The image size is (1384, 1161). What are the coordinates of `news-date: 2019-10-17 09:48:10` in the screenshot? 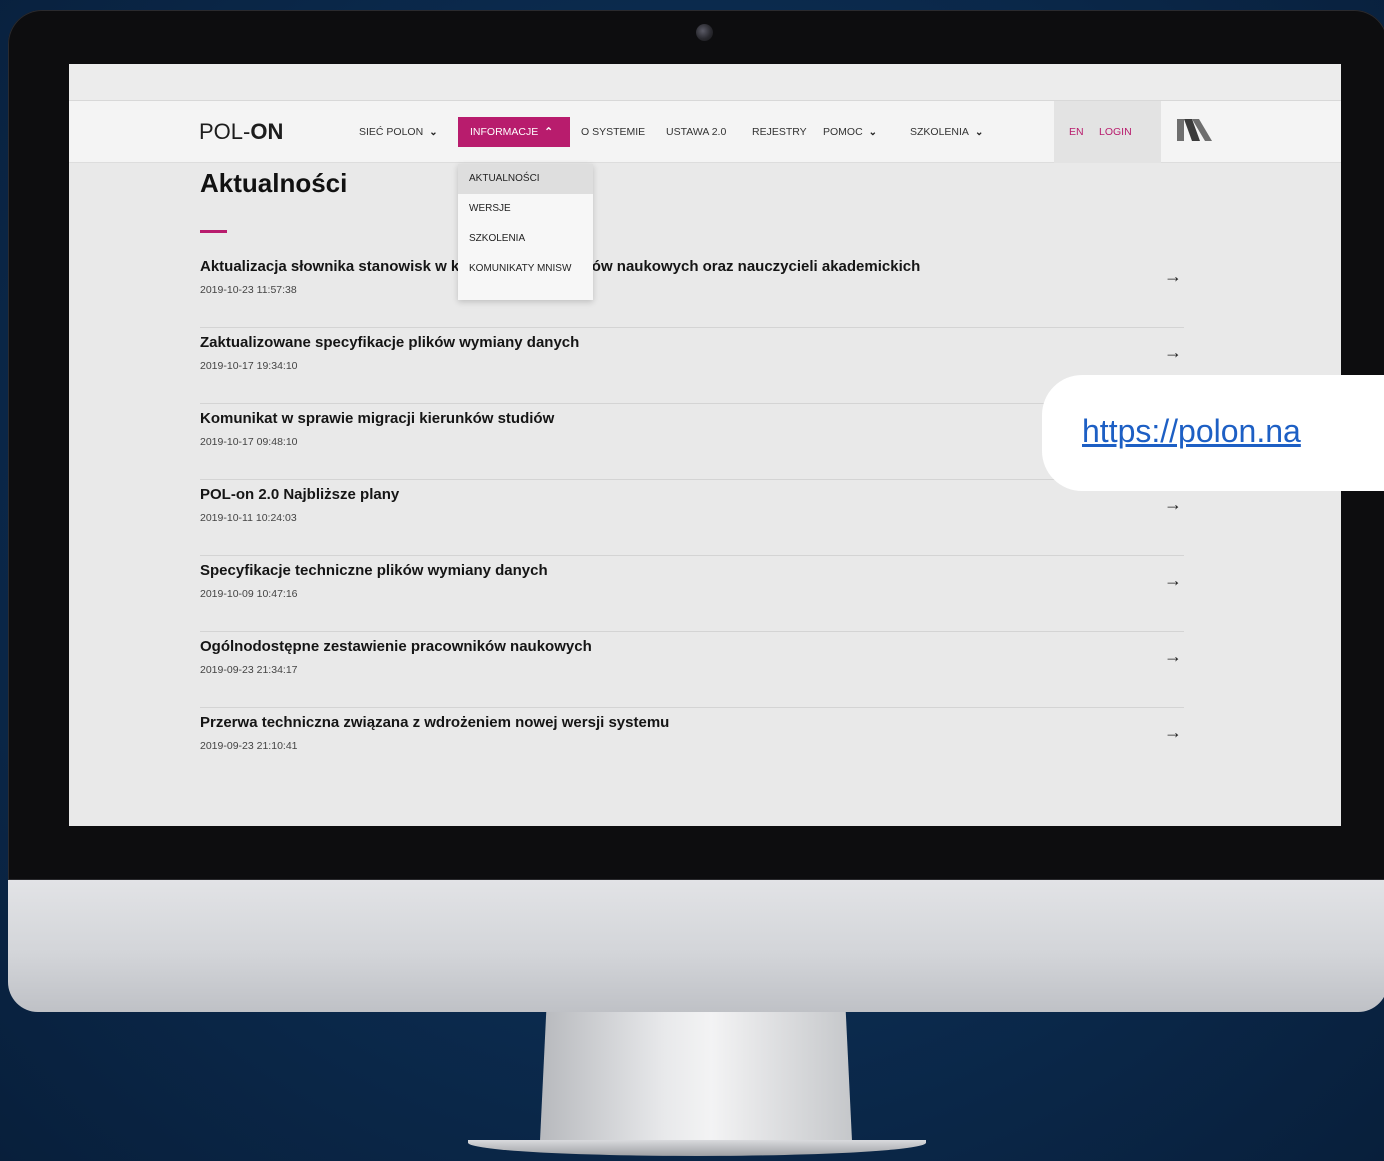 It's located at (249, 442).